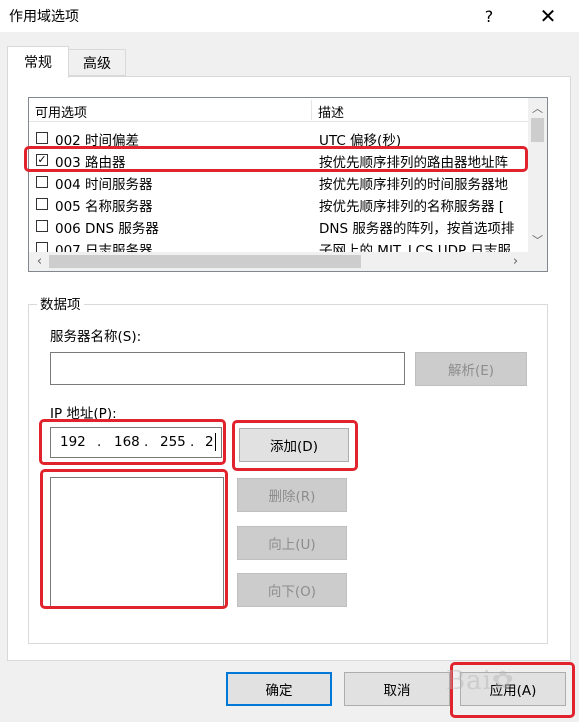 The image size is (579, 722). I want to click on list-header: 可用选项 描述, so click(279, 110).